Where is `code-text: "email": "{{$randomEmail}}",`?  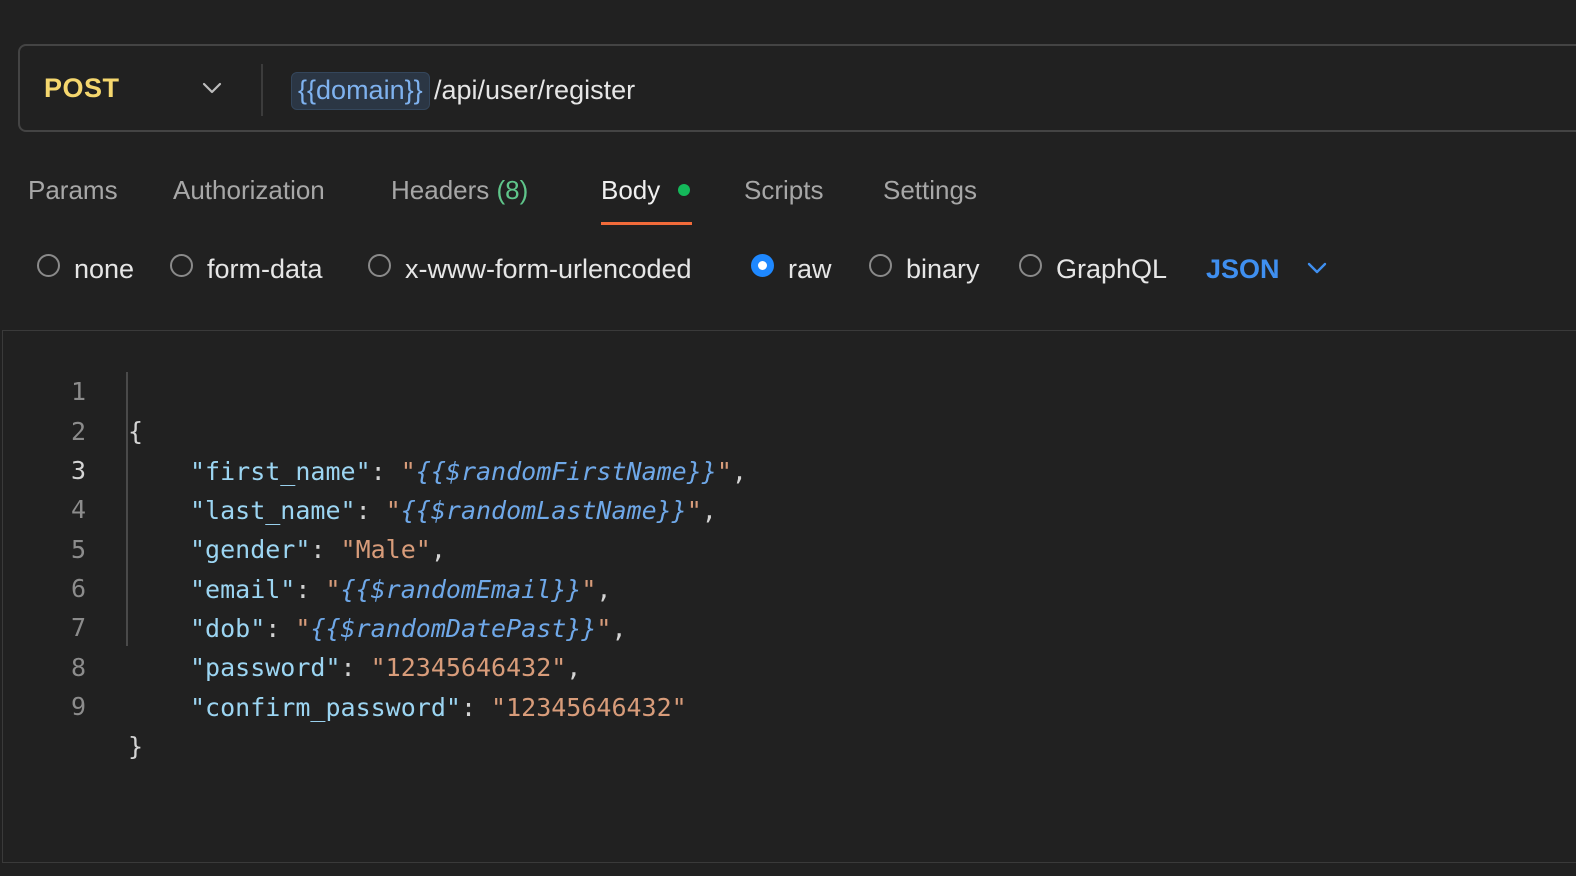 code-text: "email": "{{$randomEmail}}", is located at coordinates (400, 590).